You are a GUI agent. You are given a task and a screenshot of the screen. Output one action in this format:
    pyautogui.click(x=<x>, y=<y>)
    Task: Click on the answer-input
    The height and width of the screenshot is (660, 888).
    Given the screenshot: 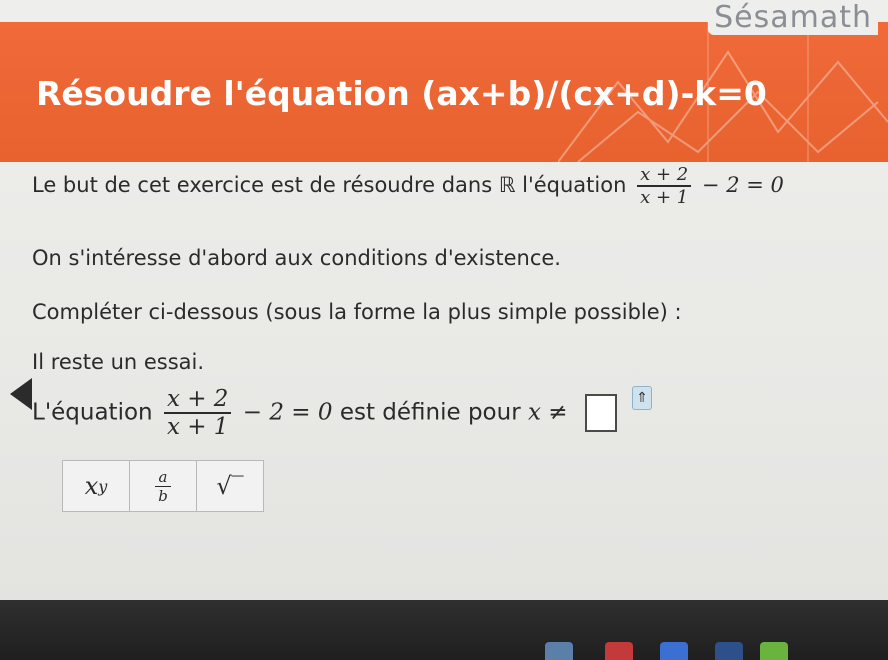 What is the action you would take?
    pyautogui.click(x=600, y=413)
    